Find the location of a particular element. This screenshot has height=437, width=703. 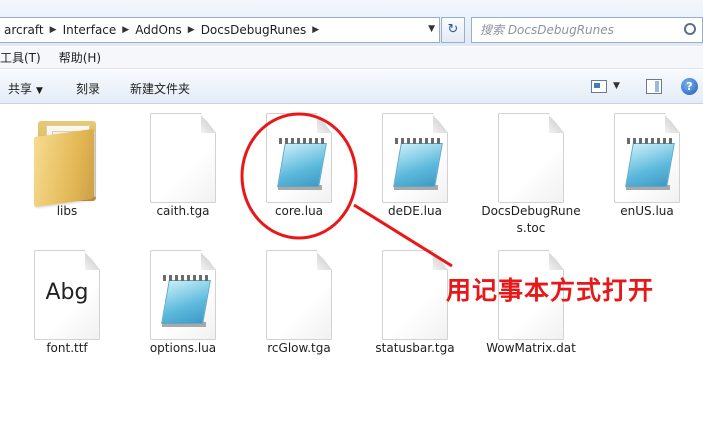

help-icon: ? is located at coordinates (689, 86).